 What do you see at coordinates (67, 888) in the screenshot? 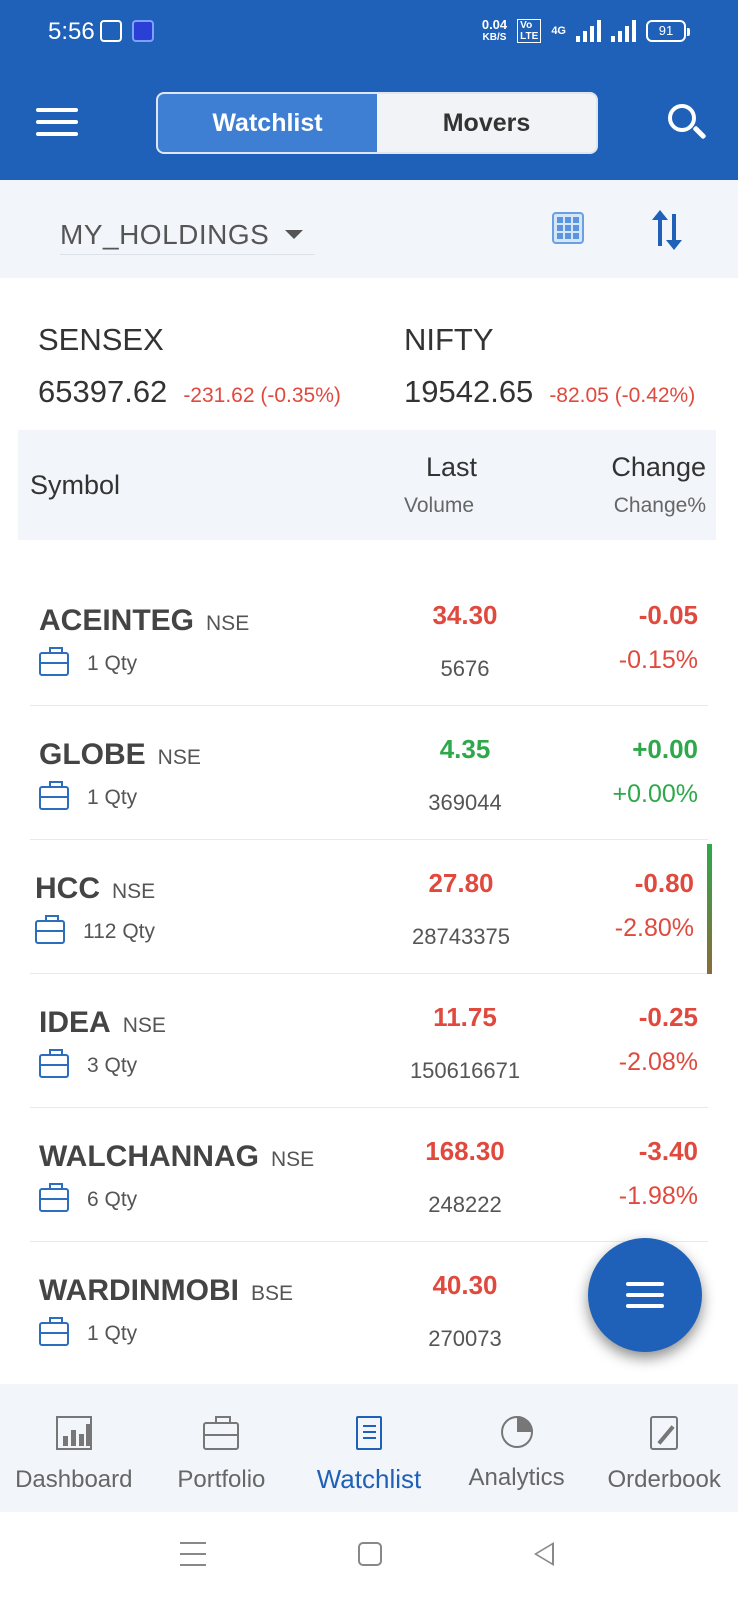
I see `symbol-name: HCC` at bounding box center [67, 888].